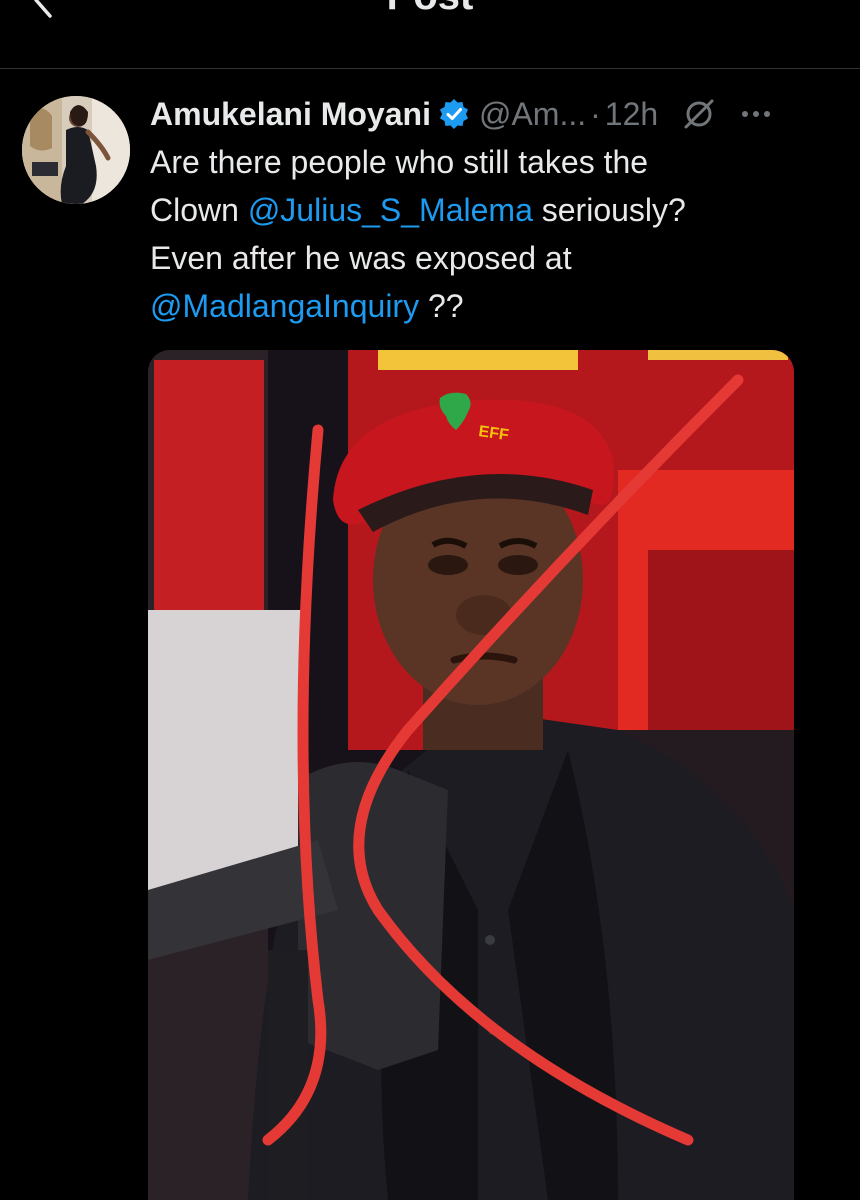 The width and height of the screenshot is (860, 1200). I want to click on mention-link-madlanga: @MadlangaInquiry, so click(284, 306).